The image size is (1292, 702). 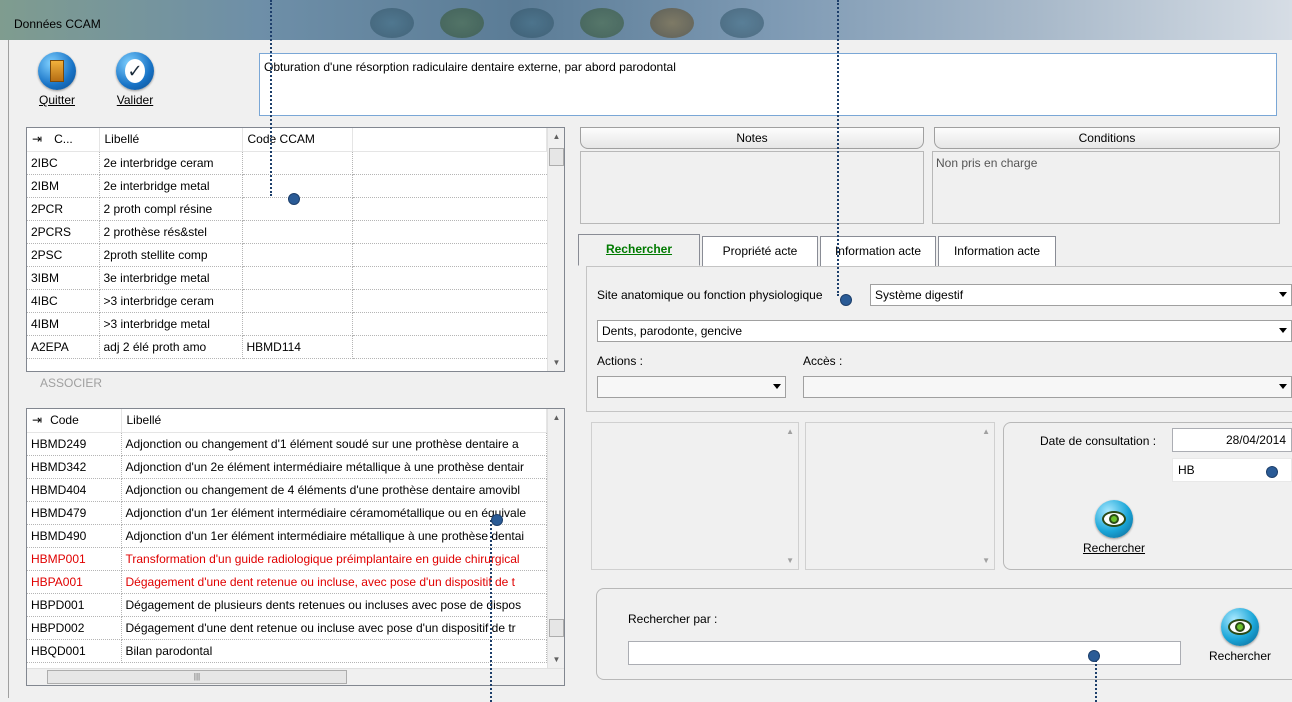 What do you see at coordinates (57, 71) in the screenshot?
I see `door-icon` at bounding box center [57, 71].